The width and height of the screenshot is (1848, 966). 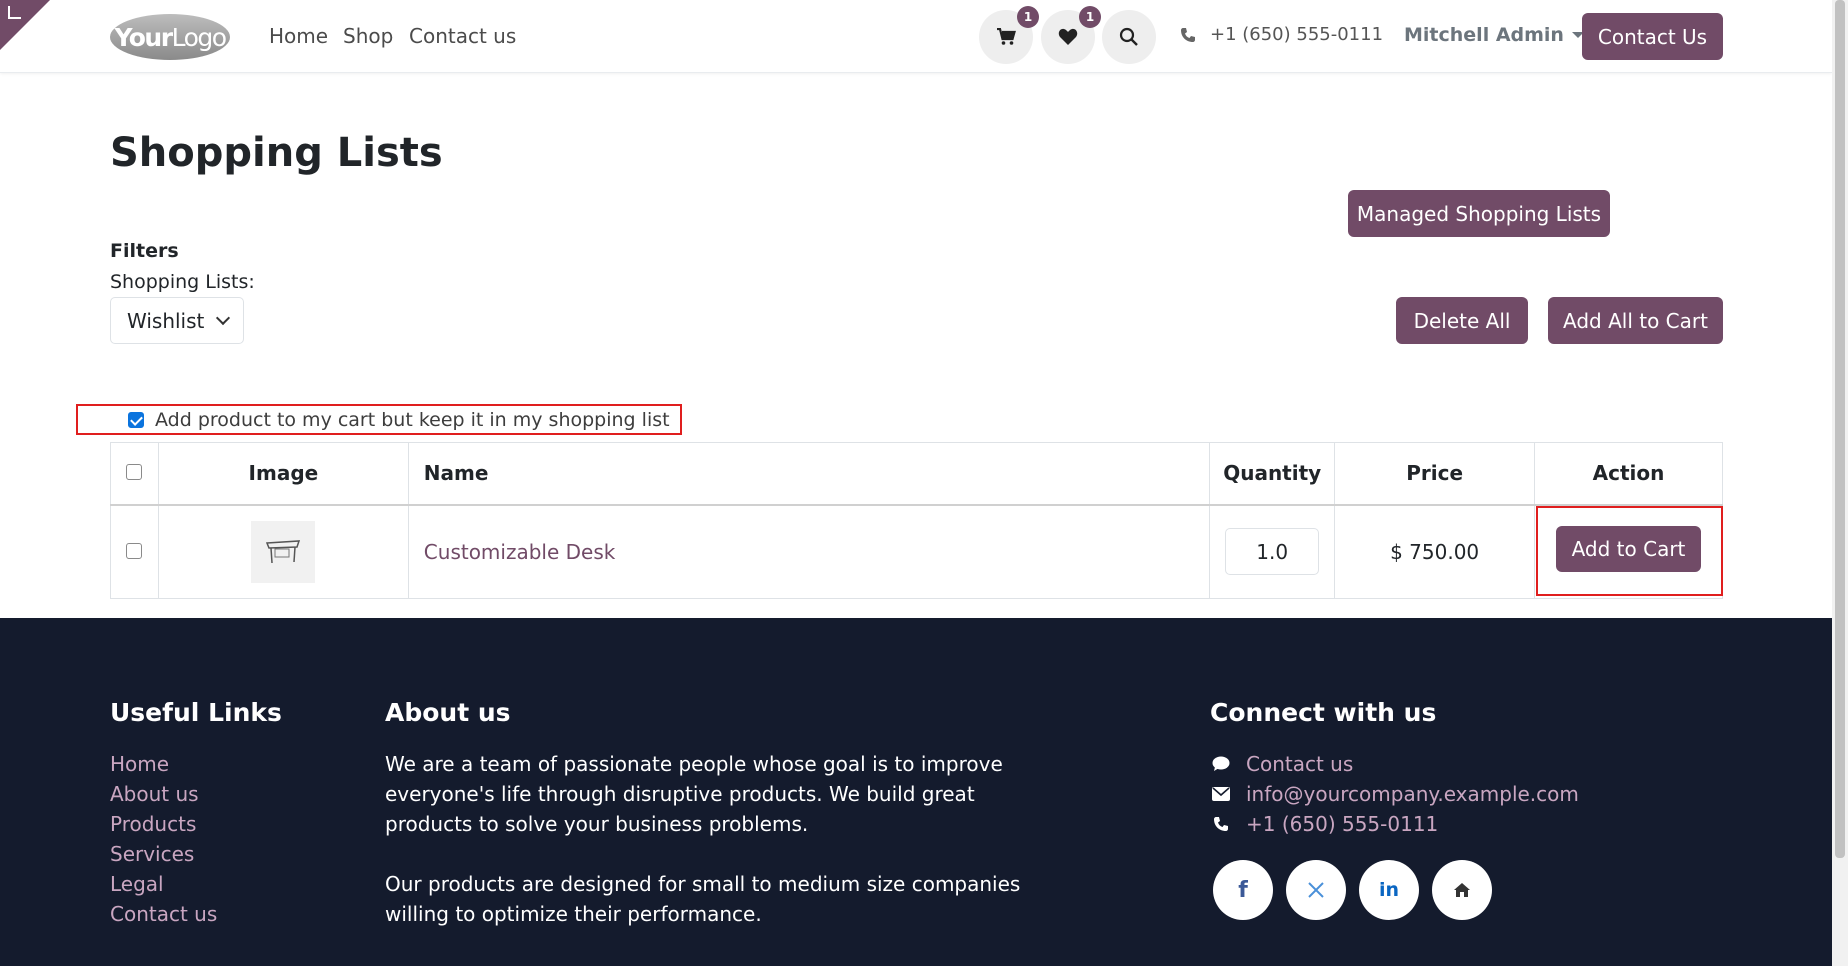 I want to click on footer-link-products: Products, so click(x=163, y=824).